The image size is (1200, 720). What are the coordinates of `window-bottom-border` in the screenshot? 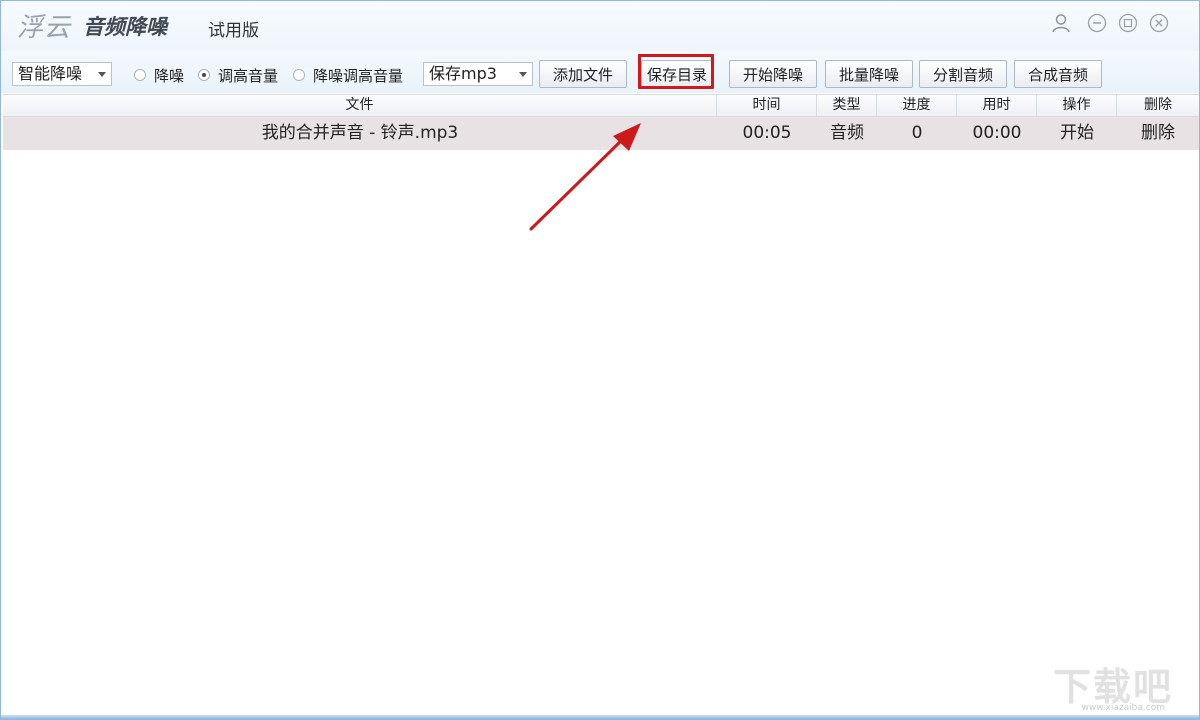 It's located at (600, 717).